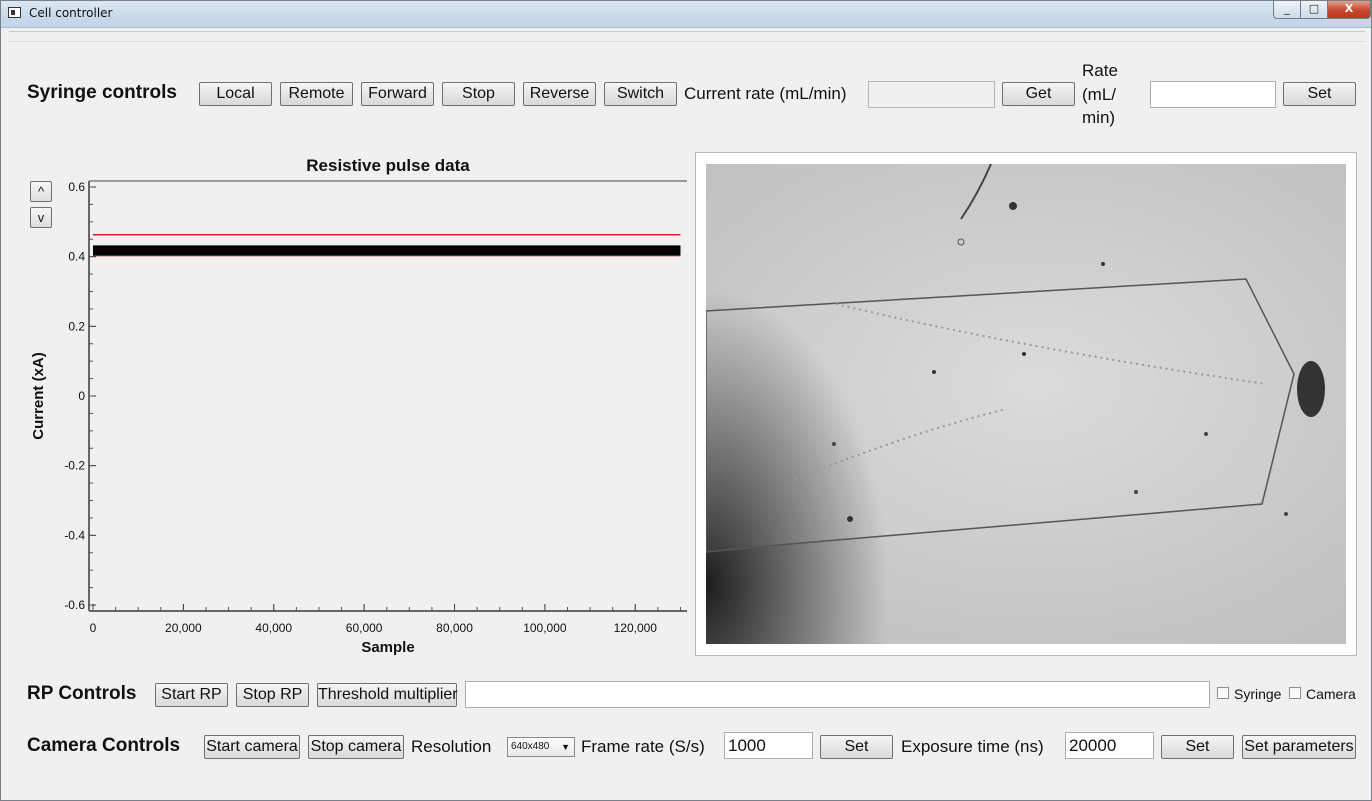  What do you see at coordinates (74, 605) in the screenshot?
I see `y-tick-label: -0.6` at bounding box center [74, 605].